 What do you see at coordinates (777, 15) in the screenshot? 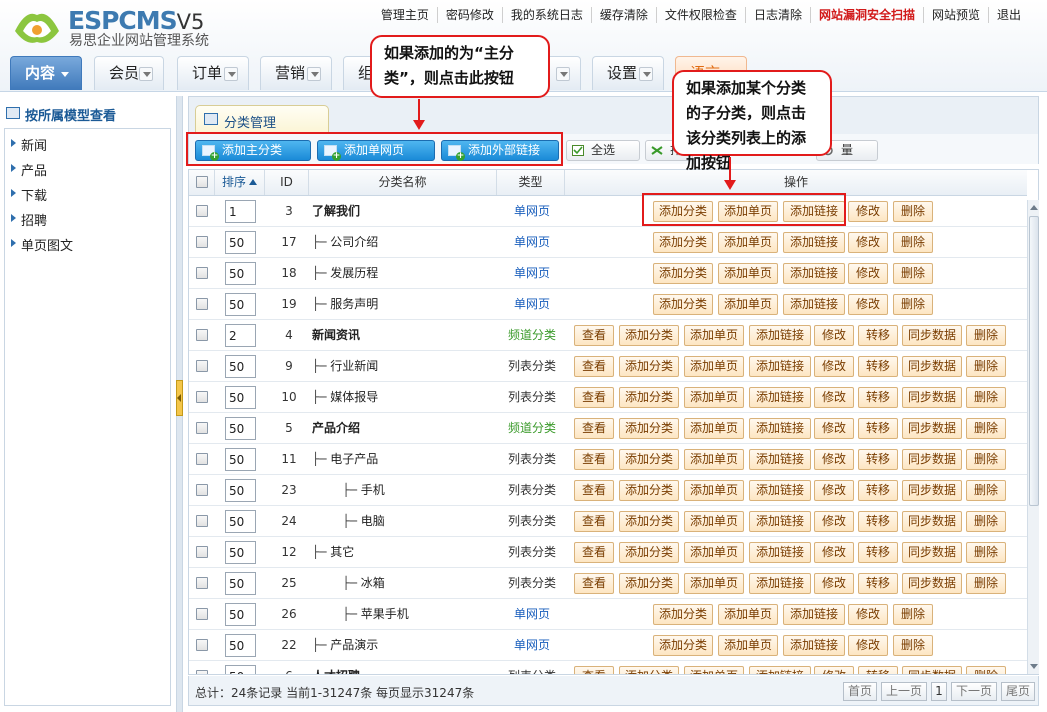
I see `topnav-clear-log: 日志清除` at bounding box center [777, 15].